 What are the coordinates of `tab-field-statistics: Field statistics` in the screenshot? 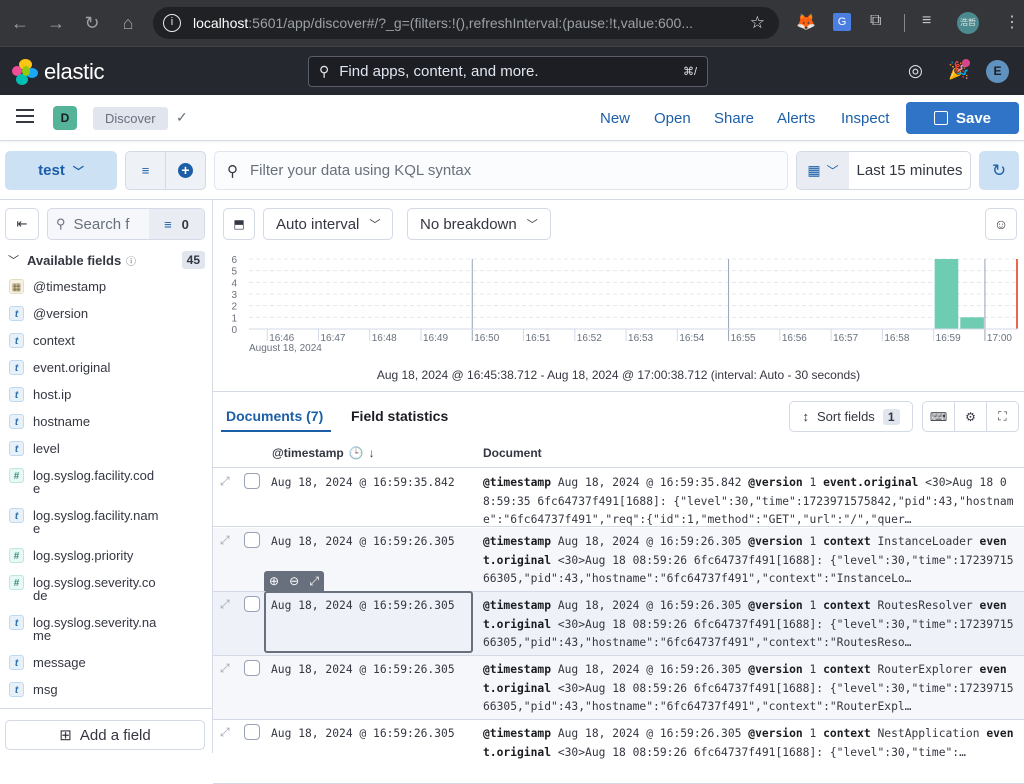 It's located at (399, 416).